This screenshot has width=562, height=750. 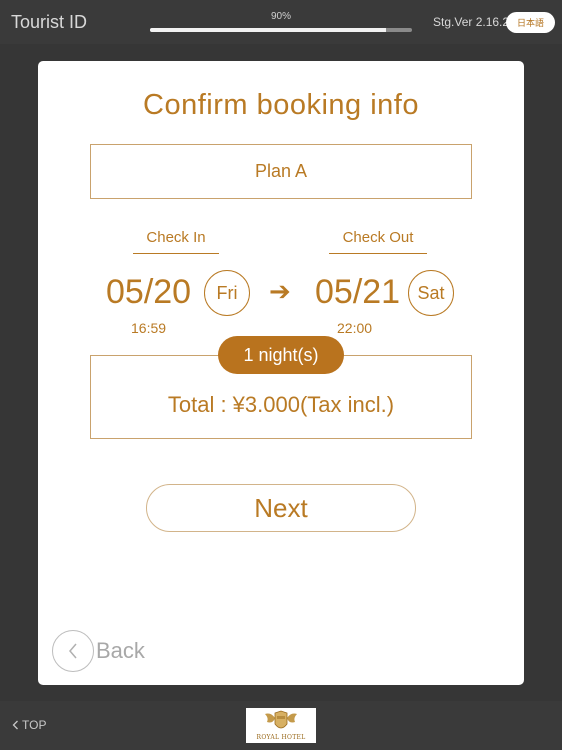 What do you see at coordinates (176, 241) in the screenshot?
I see `check-in-label: Check In` at bounding box center [176, 241].